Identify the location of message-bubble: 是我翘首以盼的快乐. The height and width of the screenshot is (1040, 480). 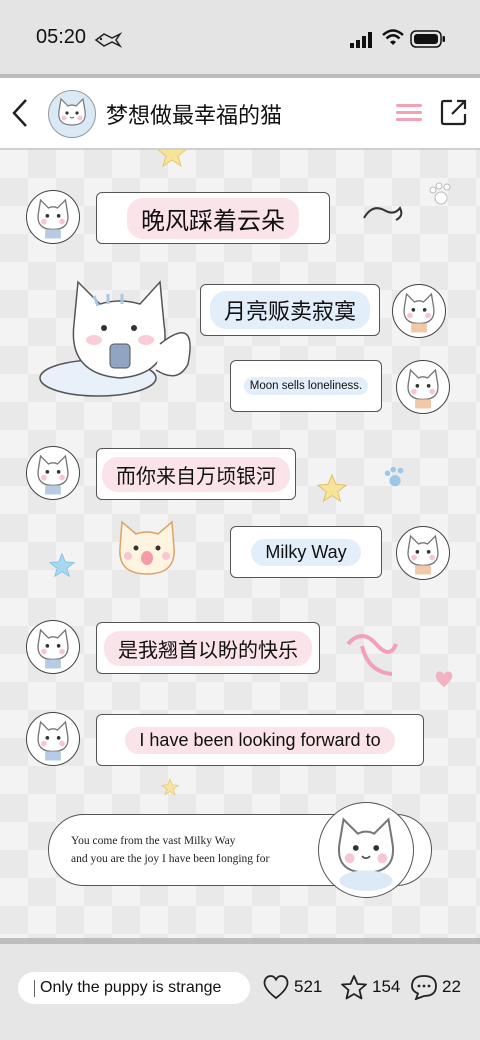
(208, 648).